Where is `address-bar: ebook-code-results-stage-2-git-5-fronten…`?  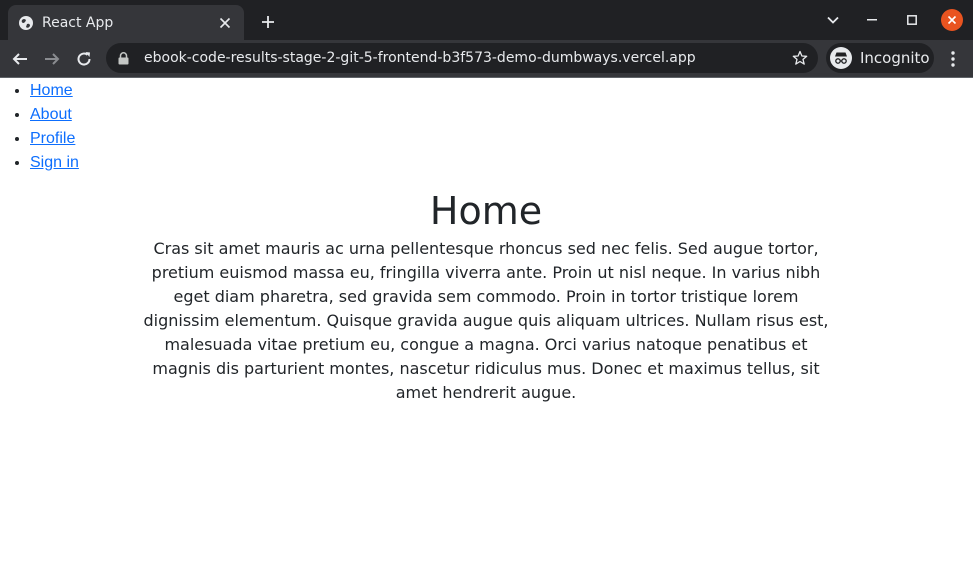 address-bar: ebook-code-results-stage-2-git-5-fronten… is located at coordinates (462, 58).